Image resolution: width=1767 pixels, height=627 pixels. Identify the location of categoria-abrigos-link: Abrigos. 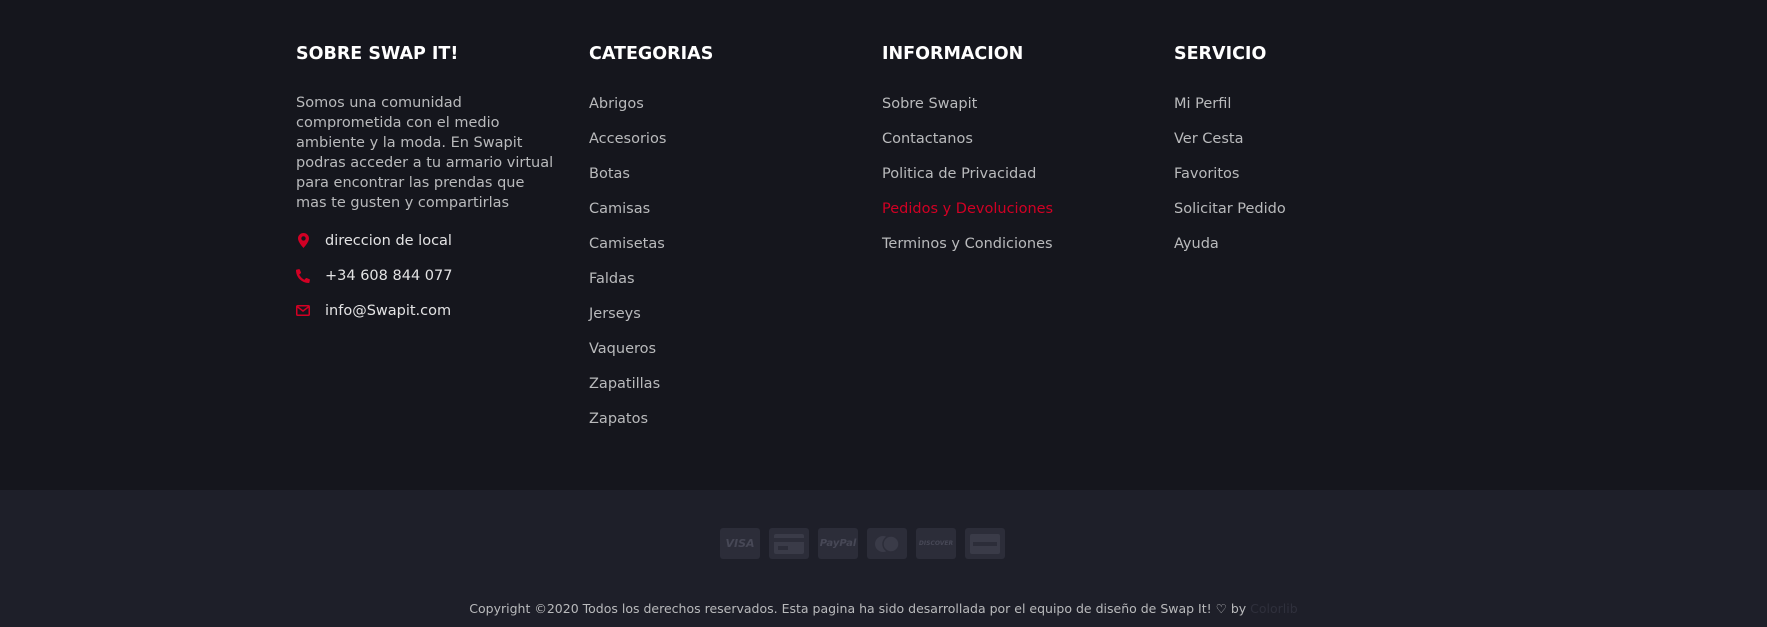
(616, 104).